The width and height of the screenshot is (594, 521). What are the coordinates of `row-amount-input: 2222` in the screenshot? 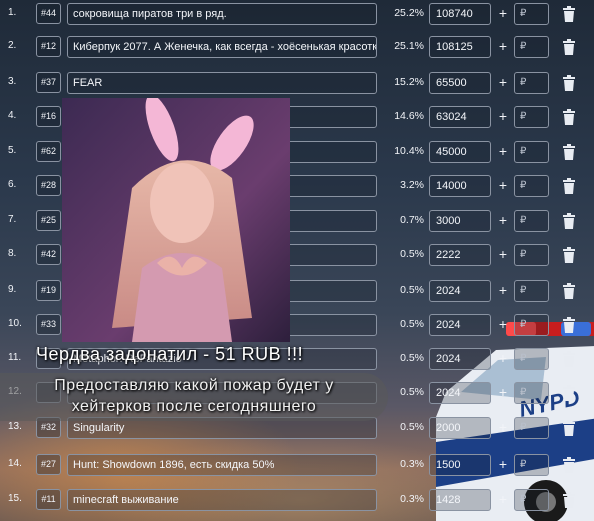 It's located at (460, 255).